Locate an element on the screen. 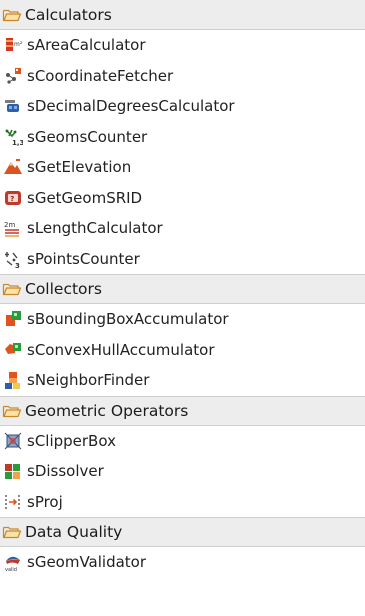 The image size is (365, 616). item-label: sNeighborFinder is located at coordinates (88, 380).